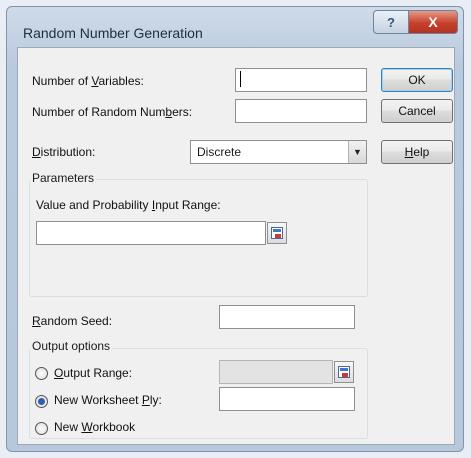 Image resolution: width=471 pixels, height=458 pixels. I want to click on new-worksheet-ply-input, so click(287, 399).